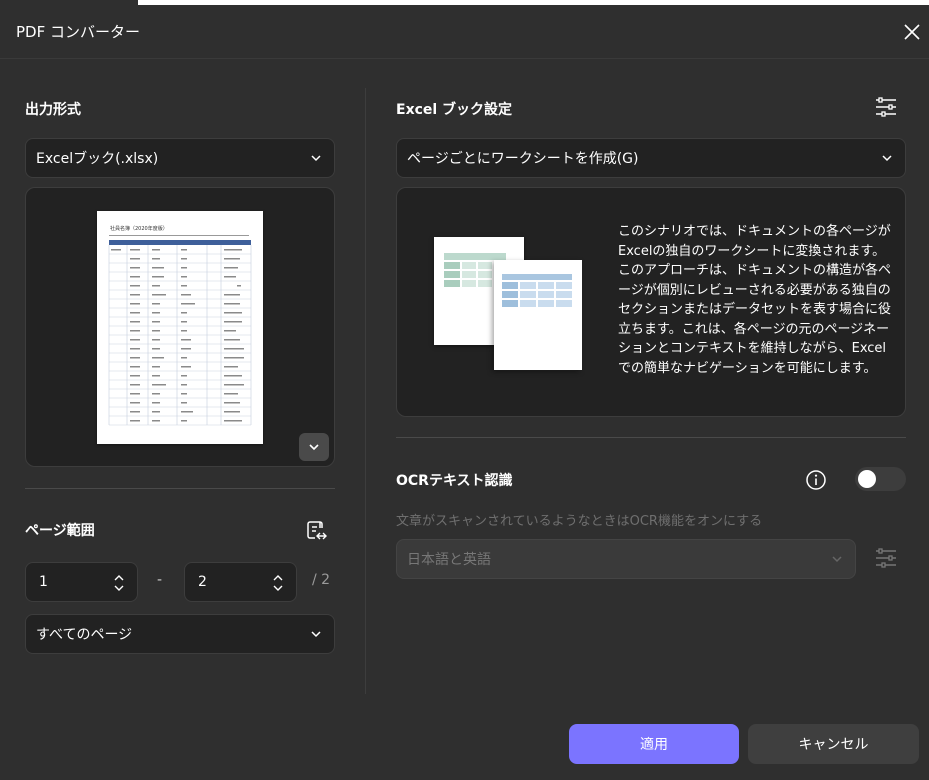  I want to click on page-thumbnail: 社員名簿（2020年度版）, so click(180, 327).